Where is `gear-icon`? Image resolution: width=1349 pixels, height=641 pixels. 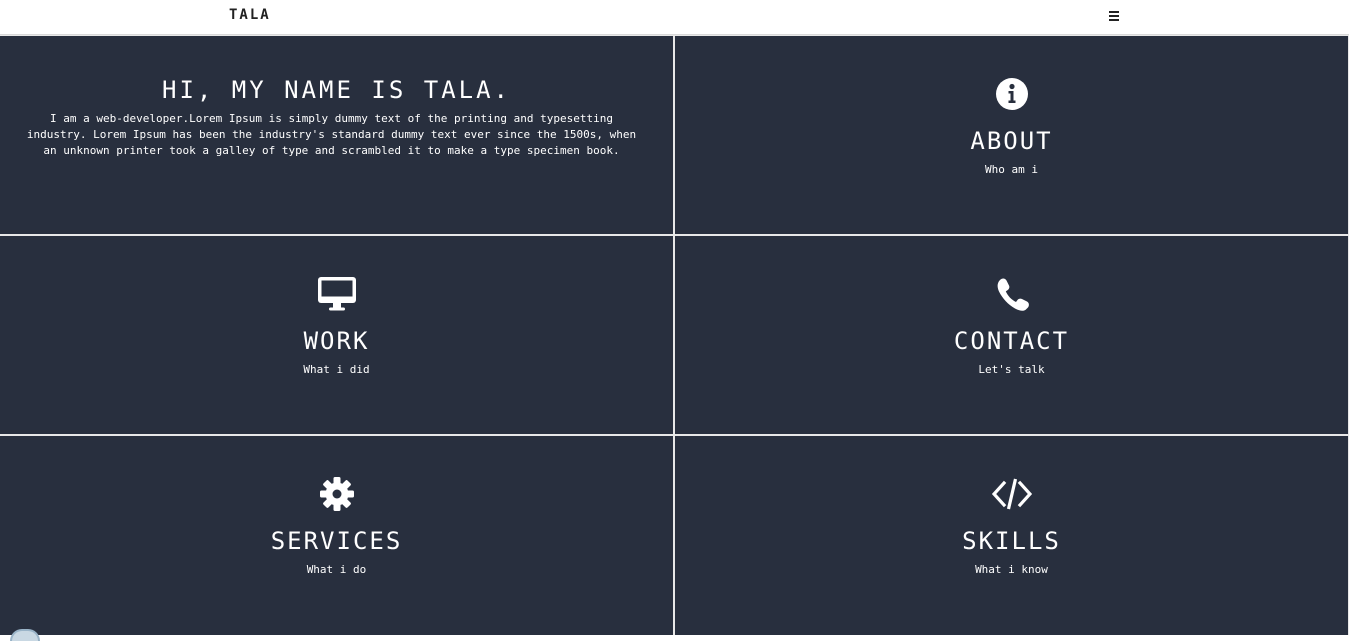
gear-icon is located at coordinates (337, 494).